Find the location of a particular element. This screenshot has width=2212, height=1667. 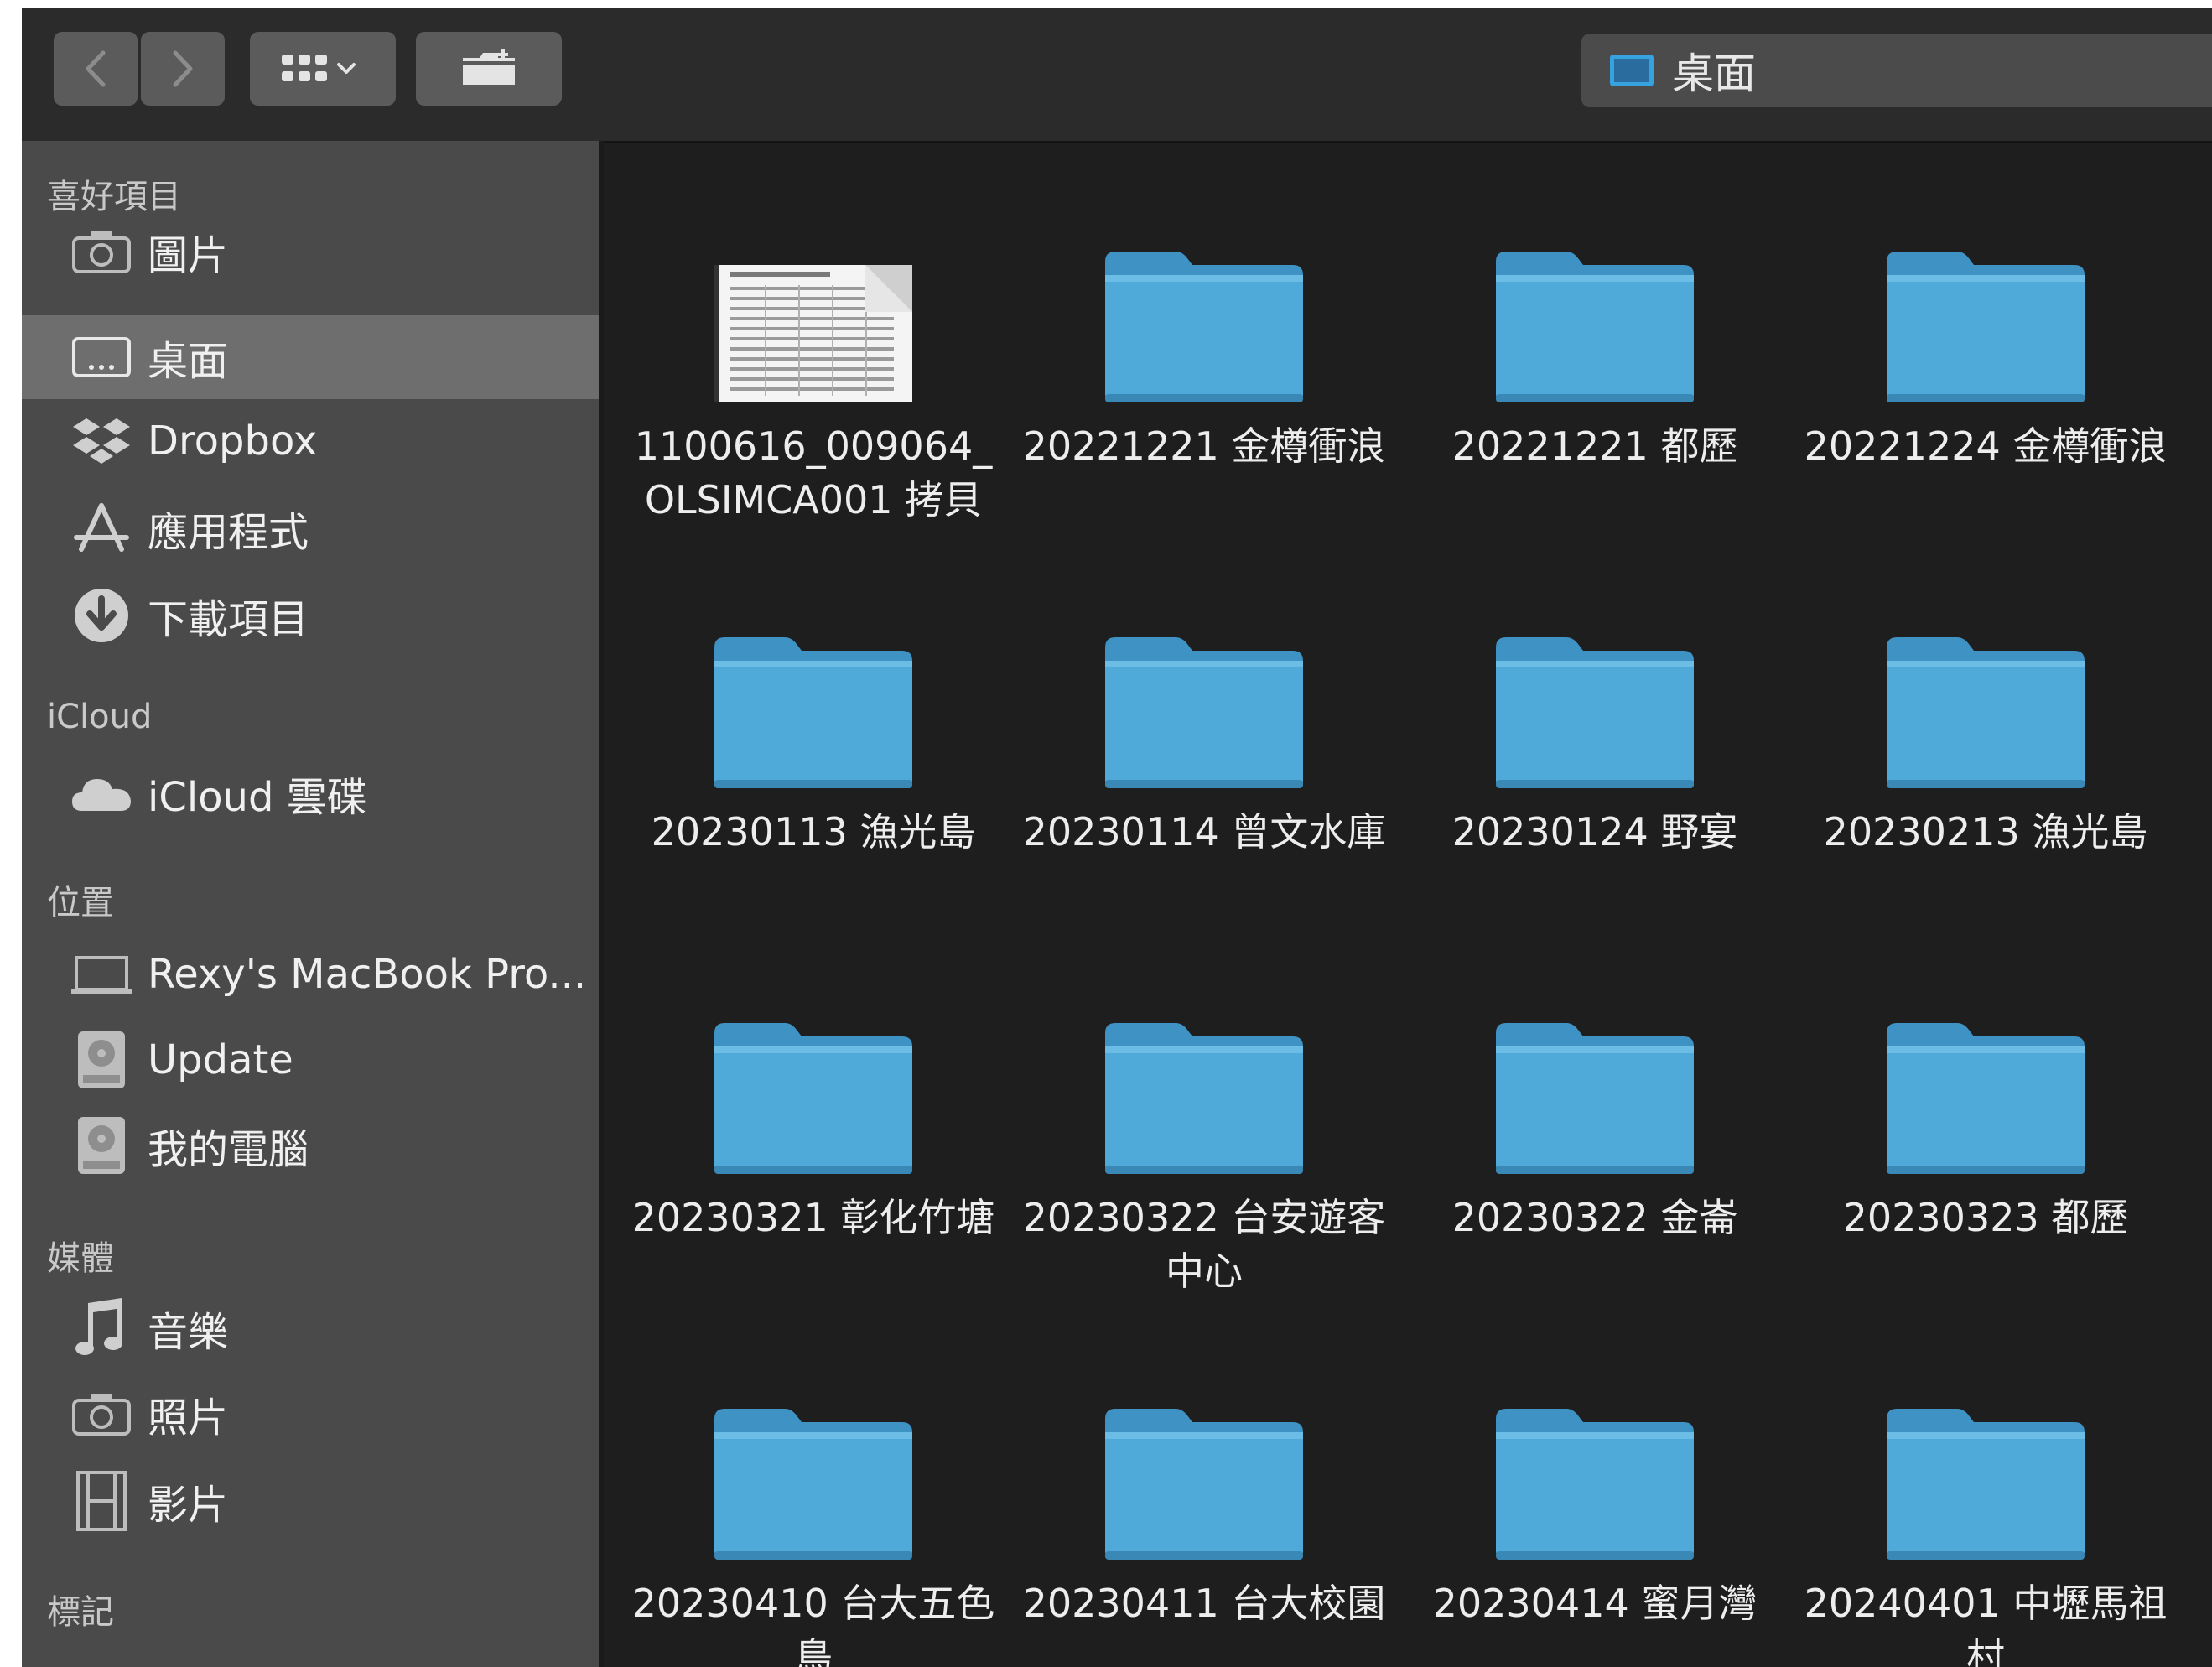

location-title: 桌面 is located at coordinates (1714, 73).